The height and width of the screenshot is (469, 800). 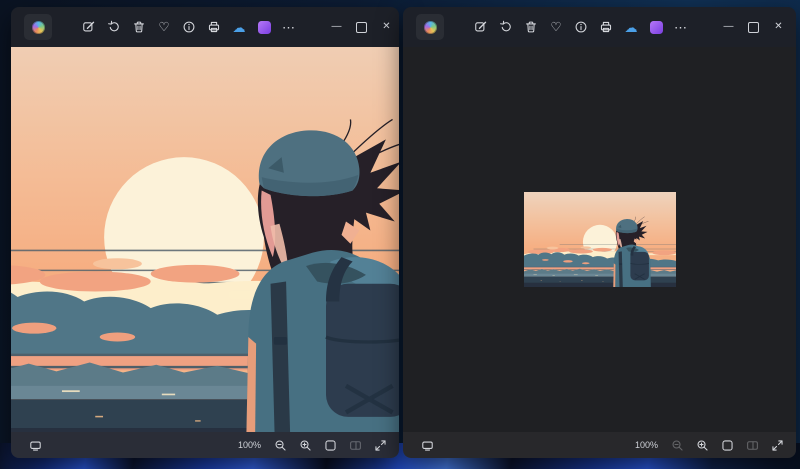 I want to click on statusbar-left: 100%, so click(x=205, y=445).